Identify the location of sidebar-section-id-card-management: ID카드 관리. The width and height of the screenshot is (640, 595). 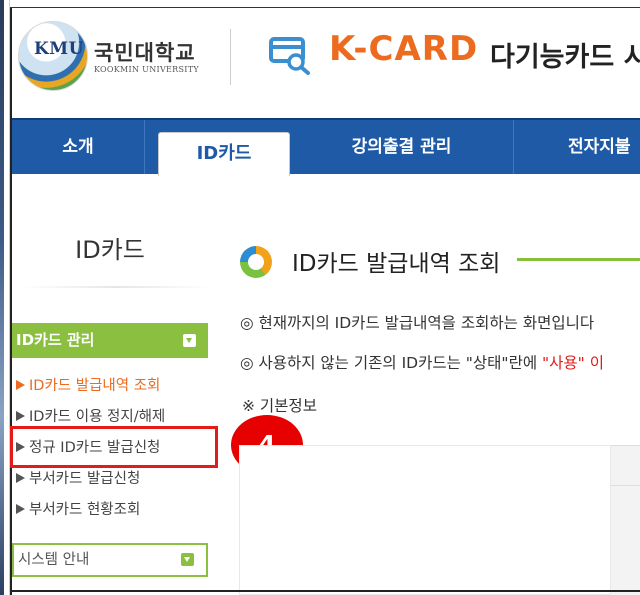
(110, 340).